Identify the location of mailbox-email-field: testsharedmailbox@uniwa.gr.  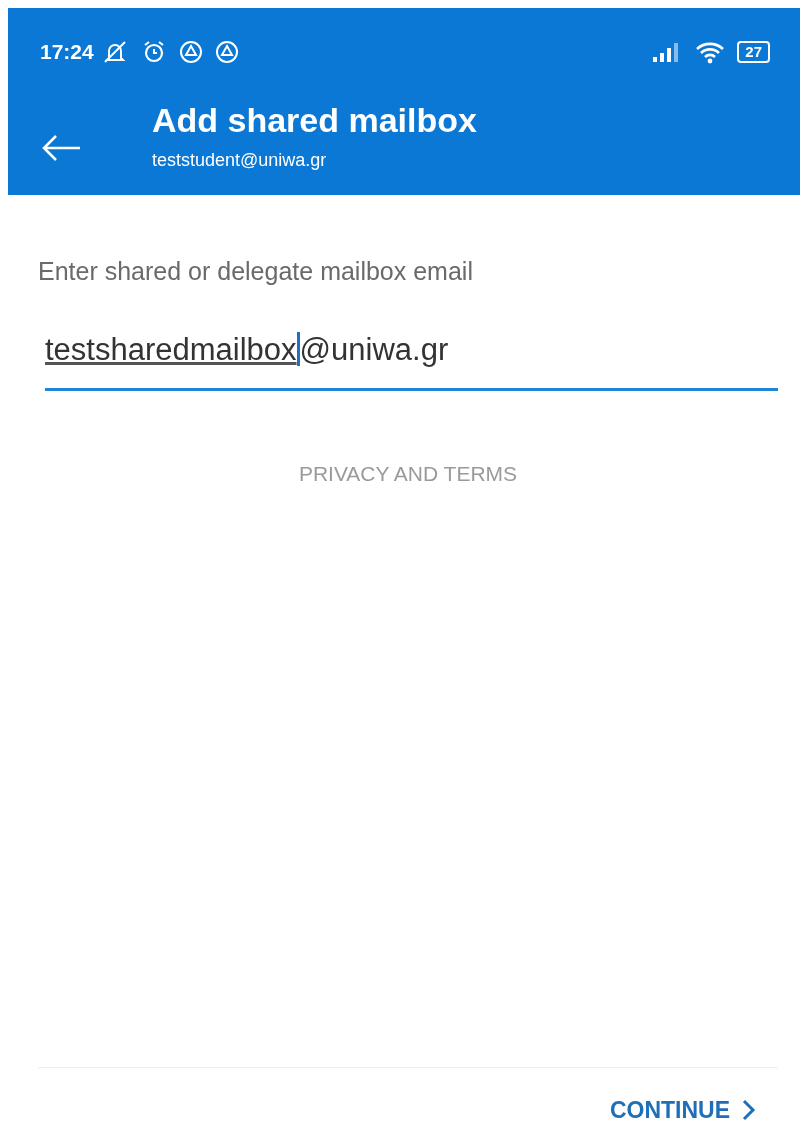
(411, 361).